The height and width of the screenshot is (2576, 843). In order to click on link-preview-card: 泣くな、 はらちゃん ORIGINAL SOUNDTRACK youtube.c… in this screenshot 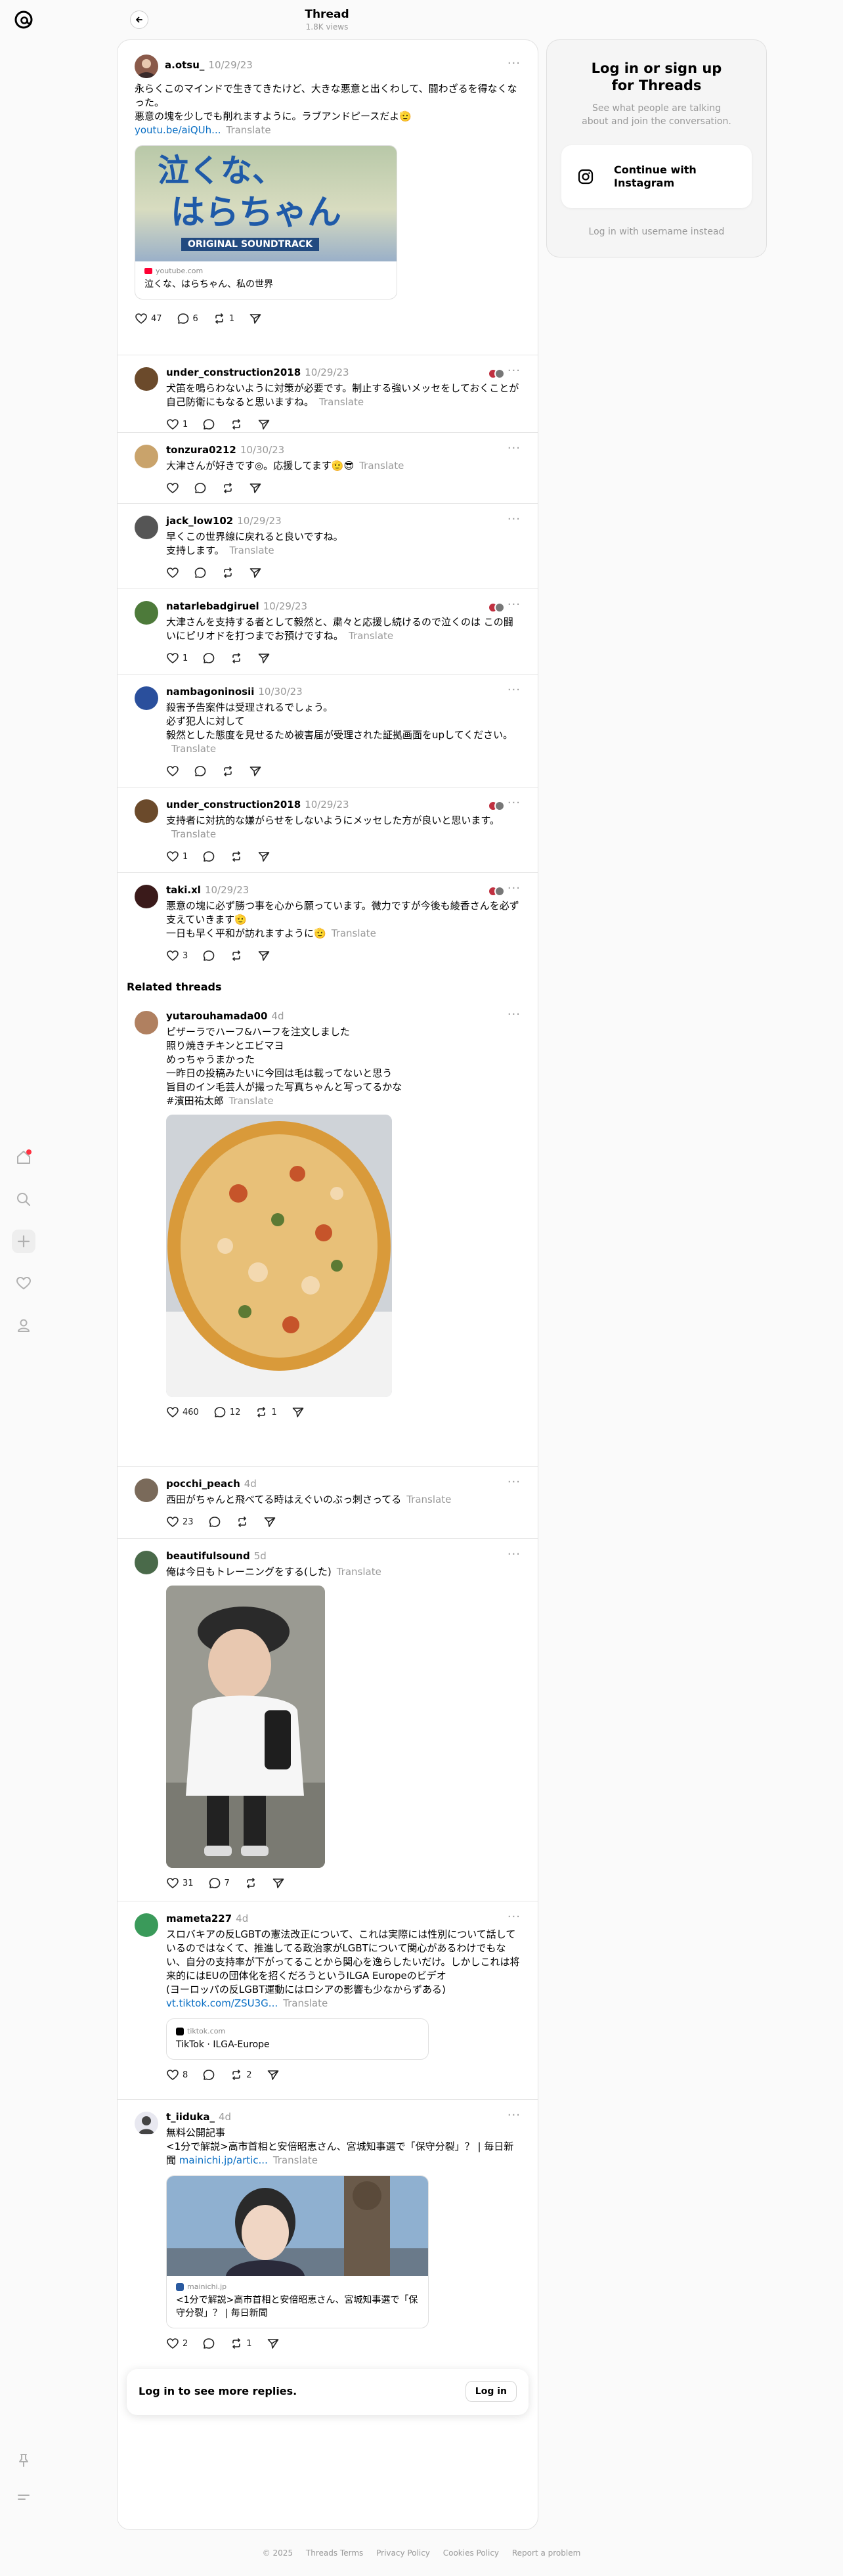, I will do `click(266, 222)`.